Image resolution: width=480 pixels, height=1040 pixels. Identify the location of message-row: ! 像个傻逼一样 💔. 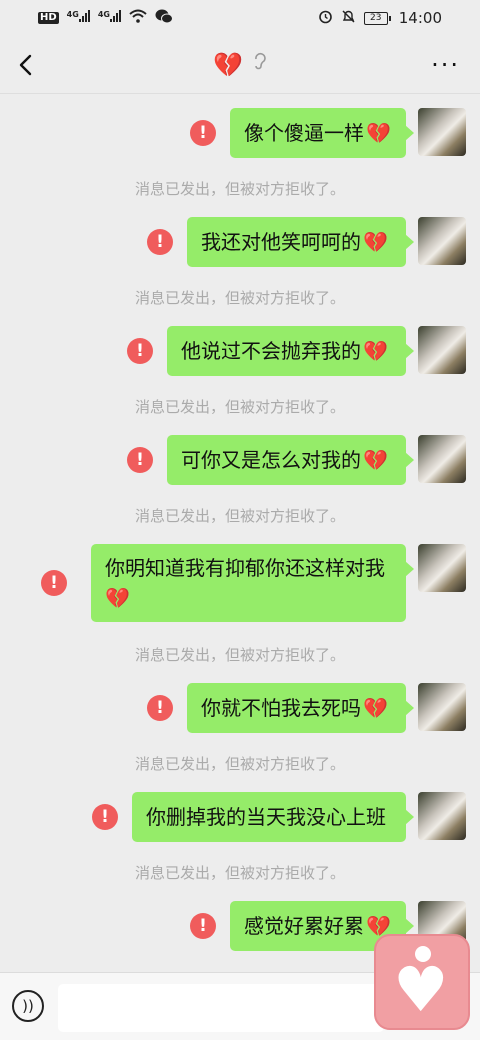
(328, 133).